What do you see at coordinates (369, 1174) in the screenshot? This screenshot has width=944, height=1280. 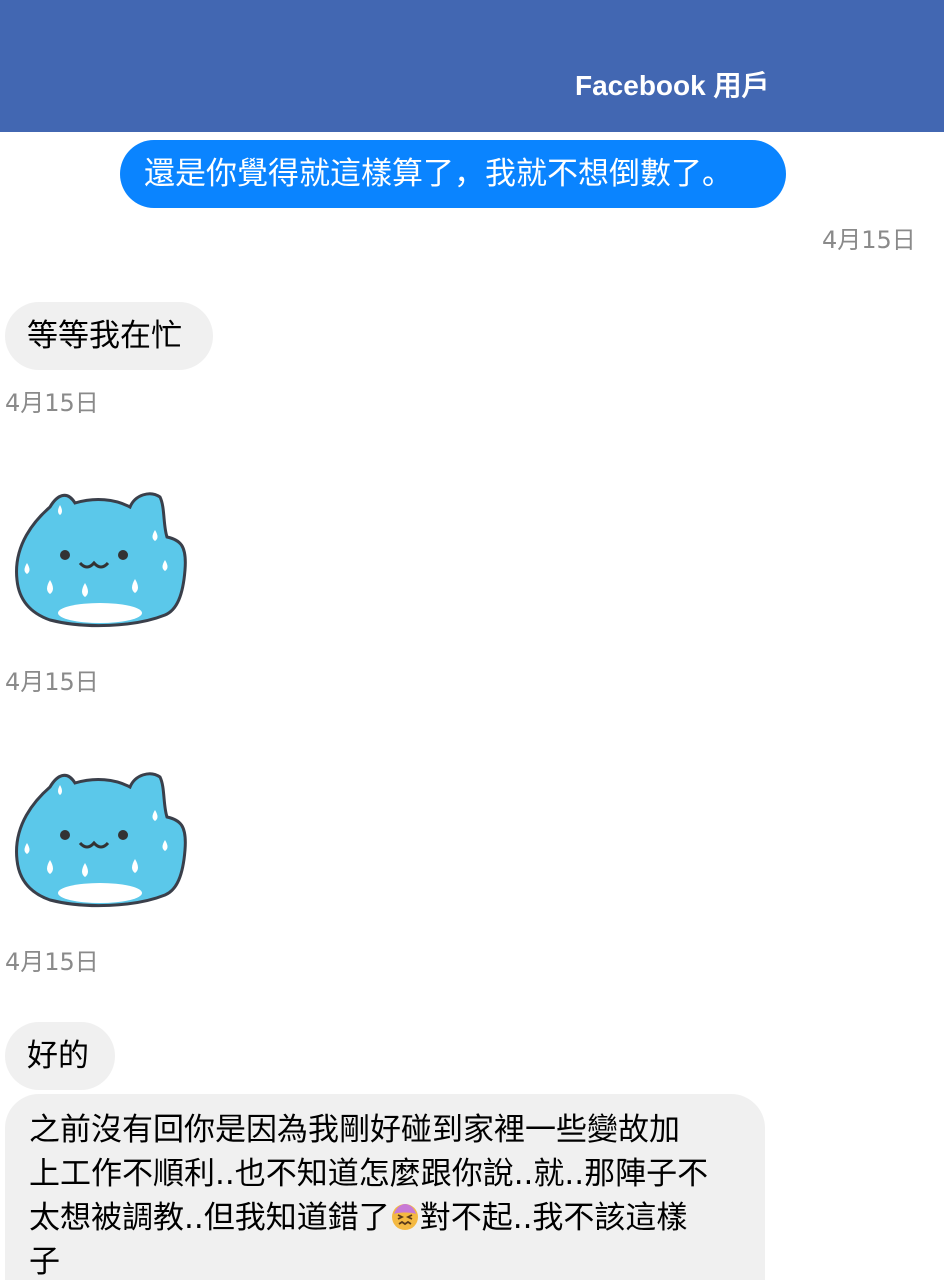 I see `message-text-line: 上工作不順利..也不知道怎麼跟你說..就..那陣子不` at bounding box center [369, 1174].